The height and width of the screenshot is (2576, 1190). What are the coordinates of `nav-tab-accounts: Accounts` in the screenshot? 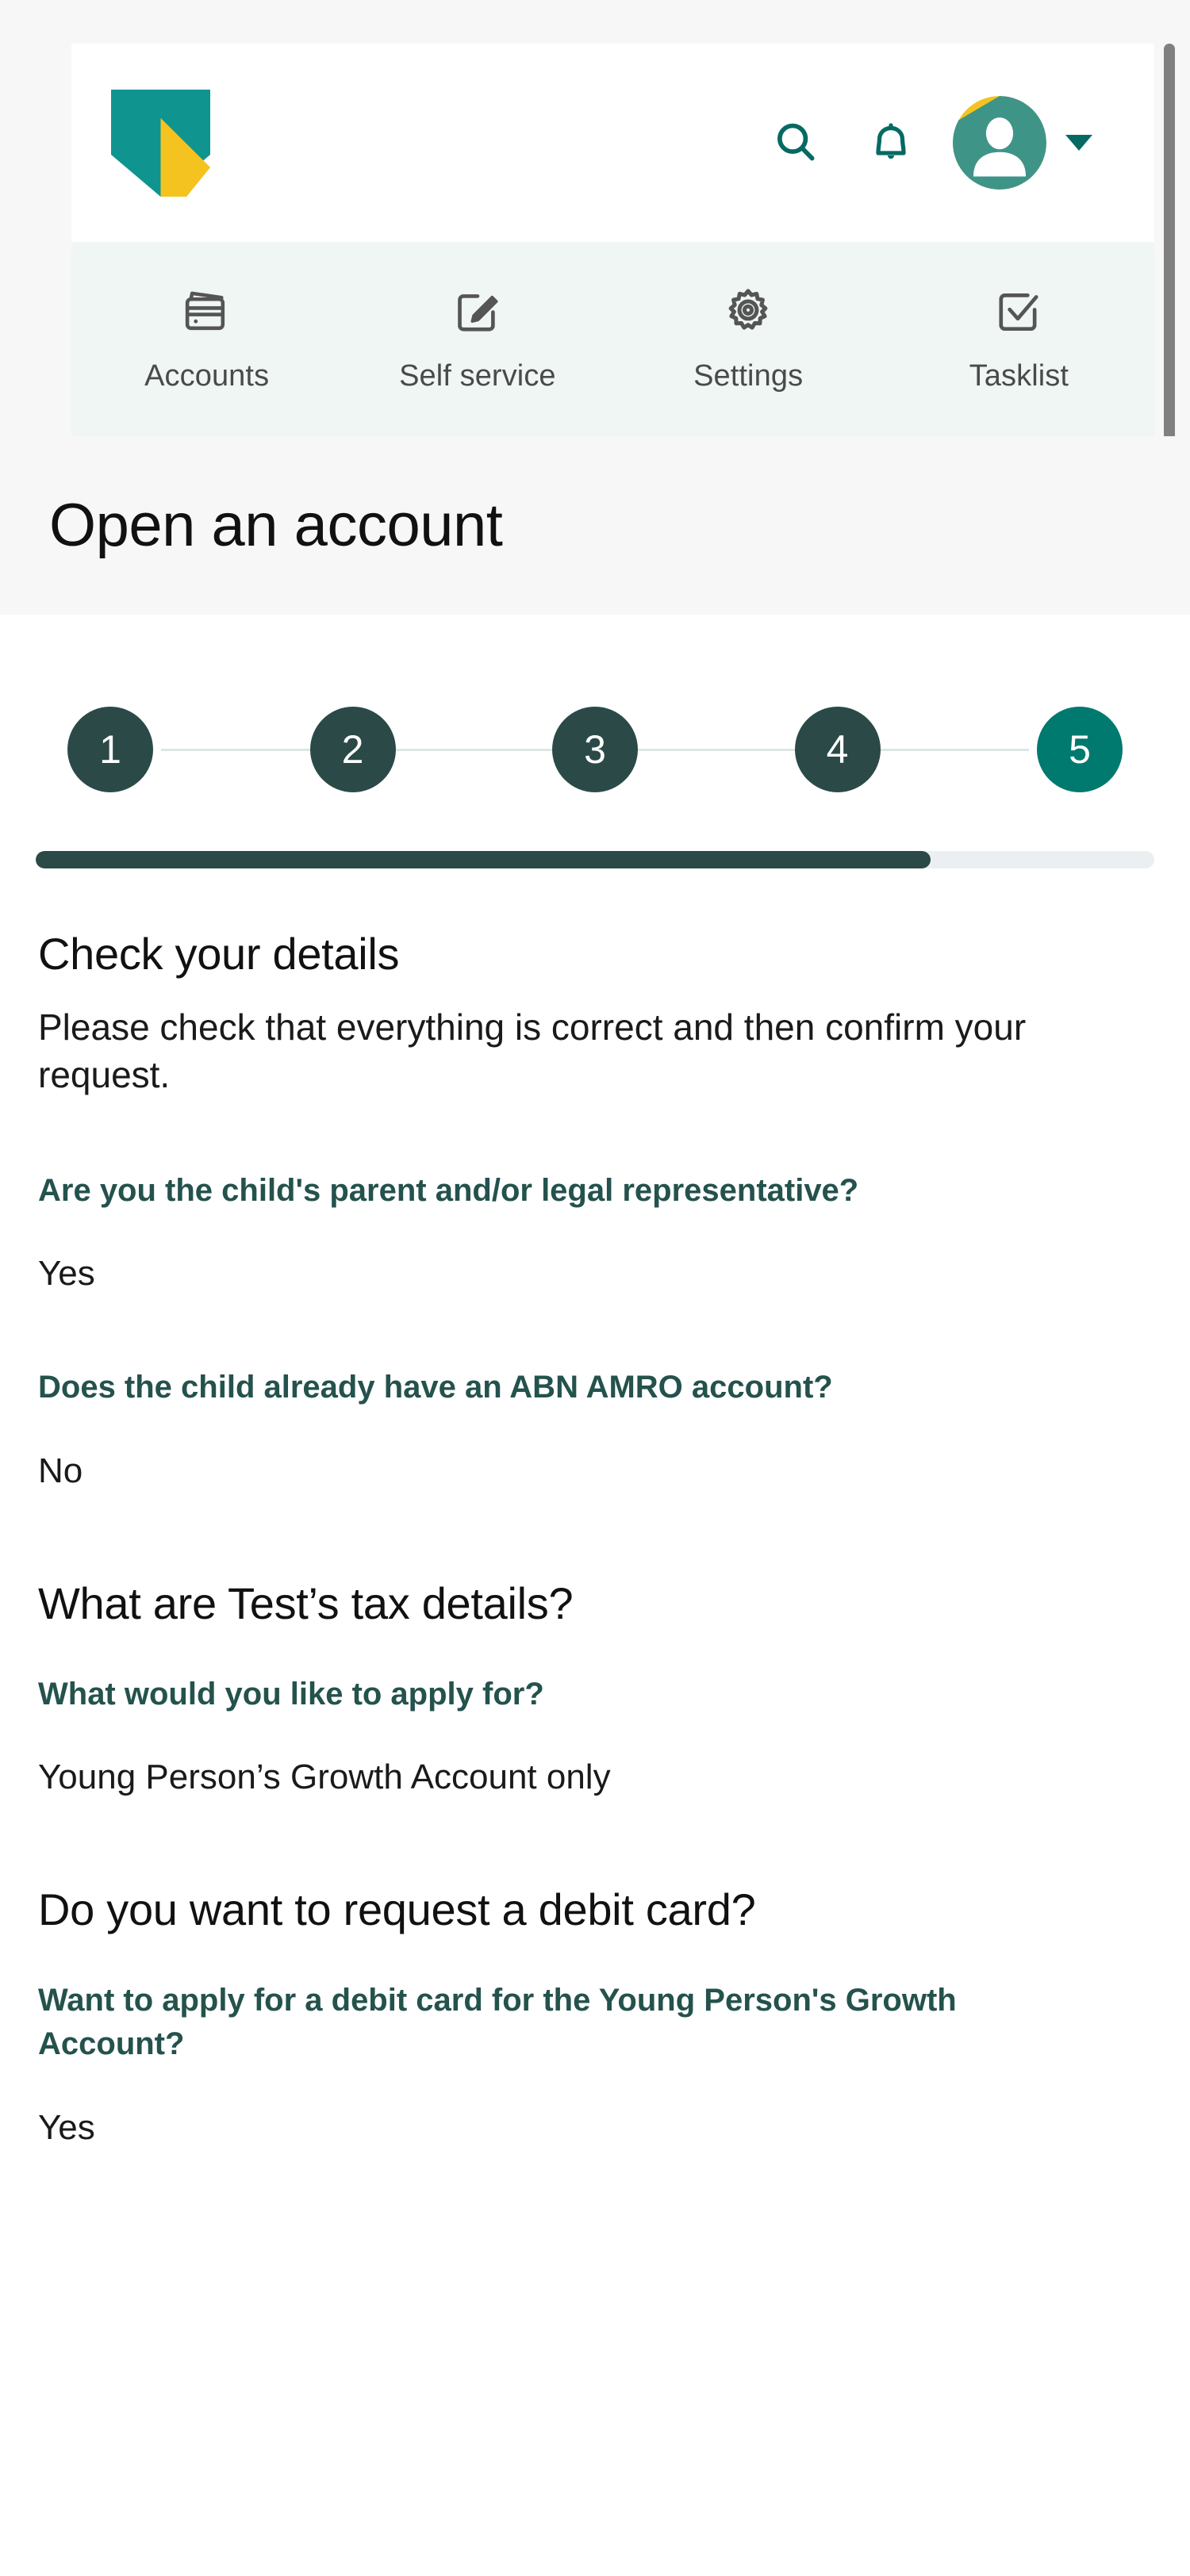 It's located at (206, 339).